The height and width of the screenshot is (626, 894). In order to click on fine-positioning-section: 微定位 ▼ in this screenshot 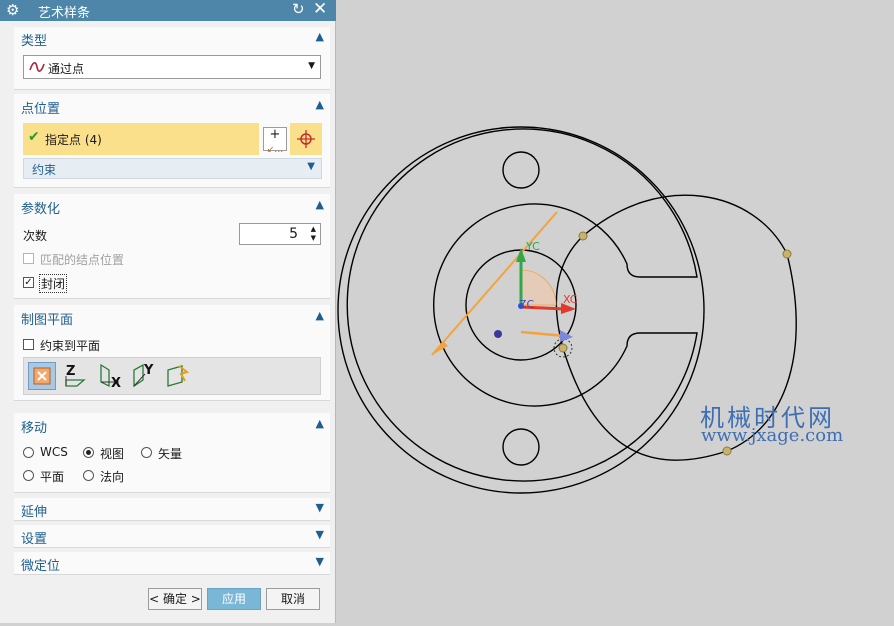, I will do `click(172, 563)`.